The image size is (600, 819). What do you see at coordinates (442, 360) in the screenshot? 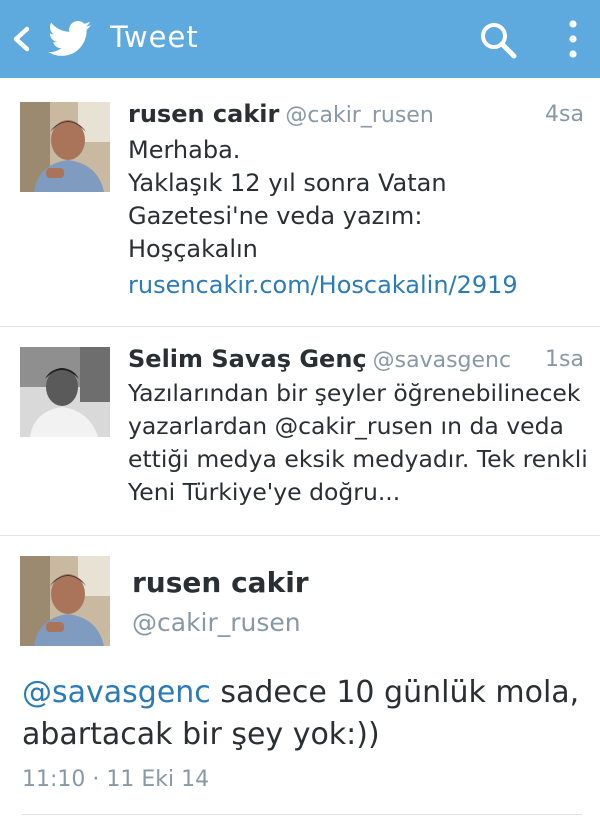
I see `user-handle: @savasgenc` at bounding box center [442, 360].